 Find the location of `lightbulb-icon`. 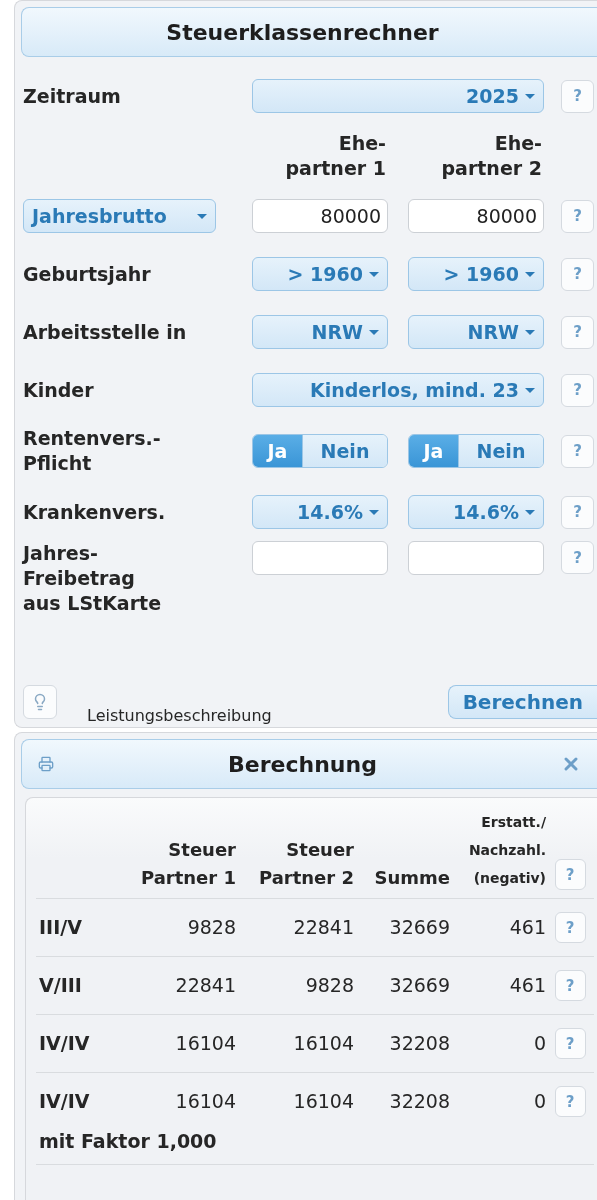

lightbulb-icon is located at coordinates (40, 702).